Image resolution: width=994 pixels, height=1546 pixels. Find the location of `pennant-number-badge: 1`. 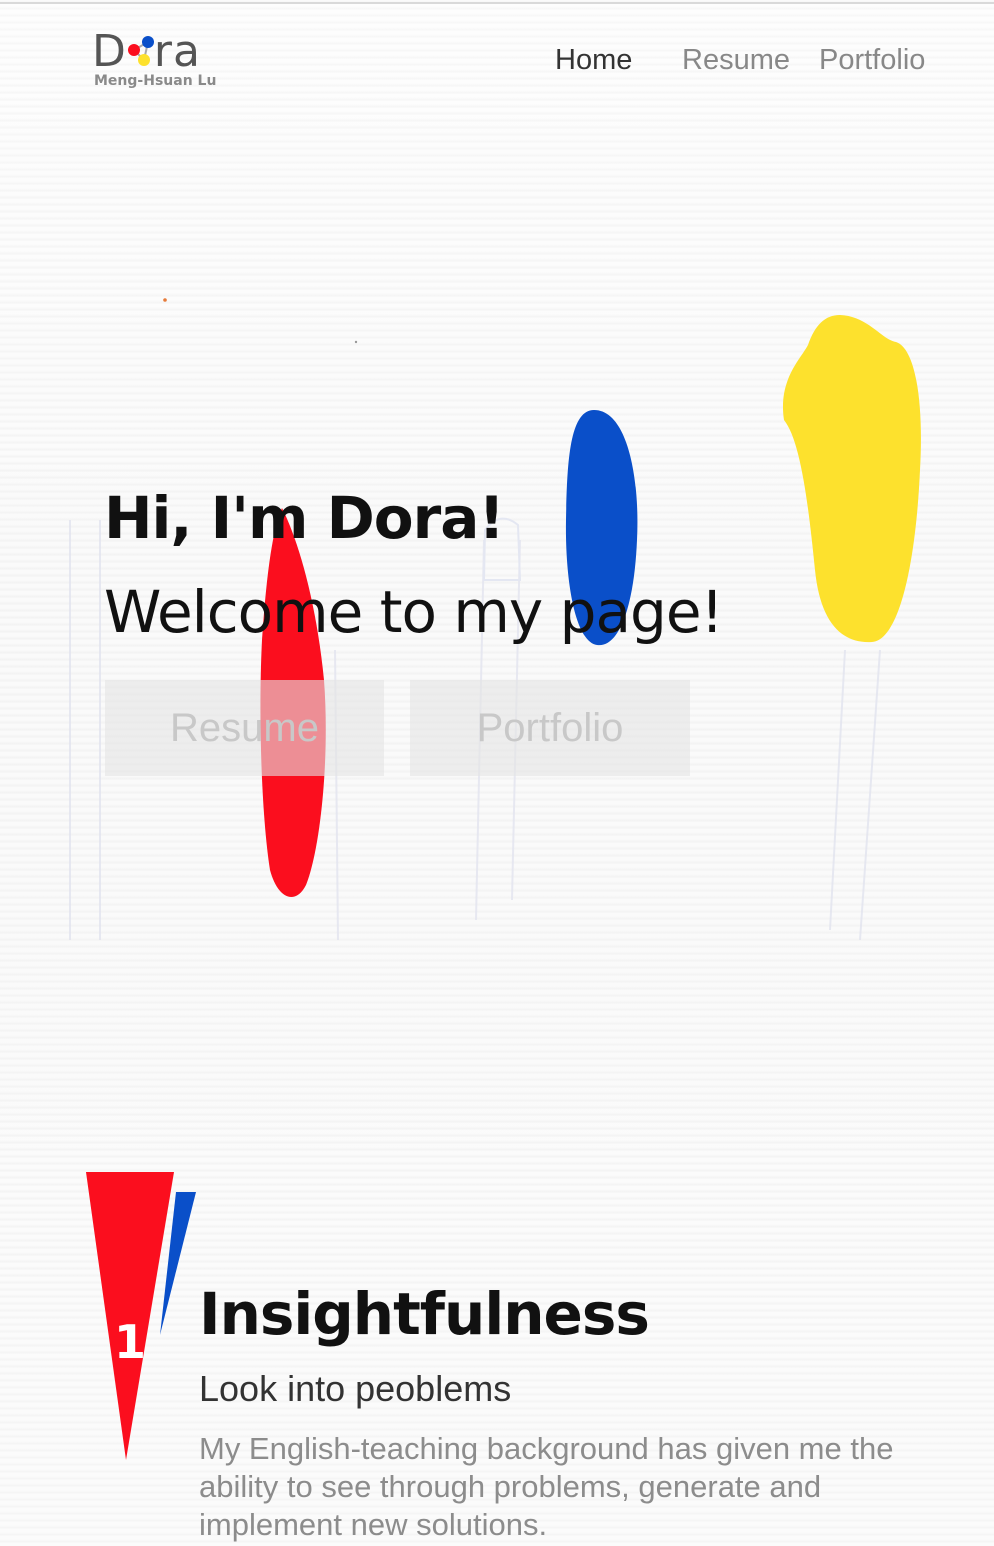

pennant-number-badge: 1 is located at coordinates (141, 1316).